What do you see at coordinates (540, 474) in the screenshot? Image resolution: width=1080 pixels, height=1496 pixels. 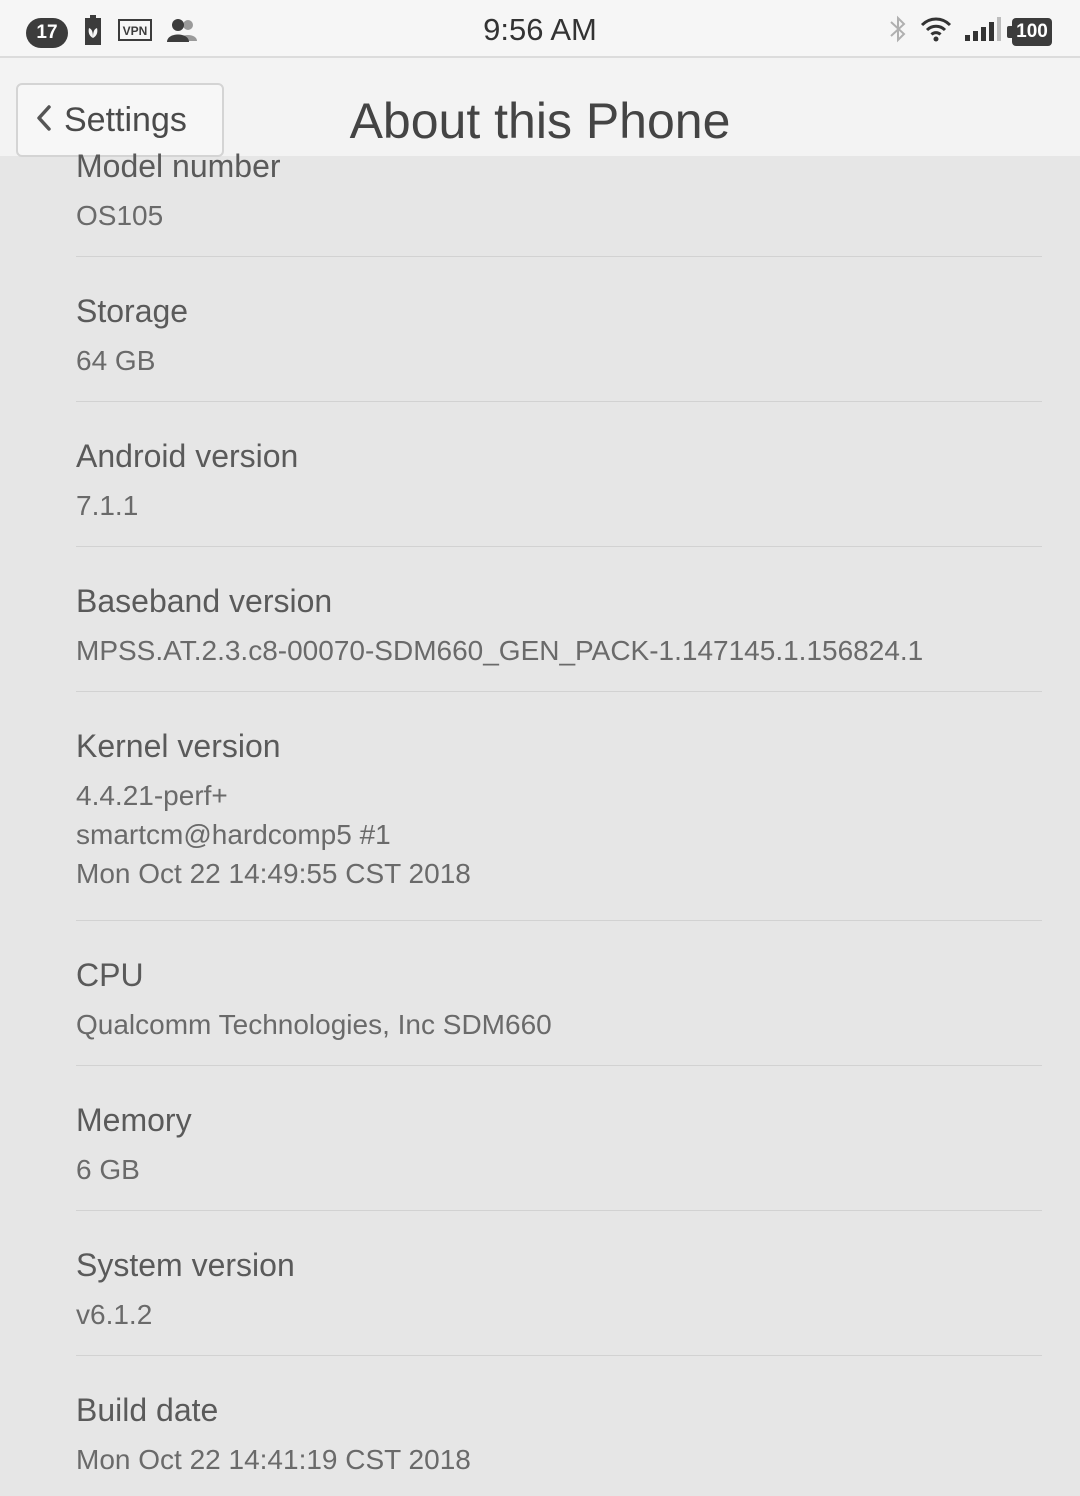 I see `info-item-android-version: Android version 7.1.1` at bounding box center [540, 474].